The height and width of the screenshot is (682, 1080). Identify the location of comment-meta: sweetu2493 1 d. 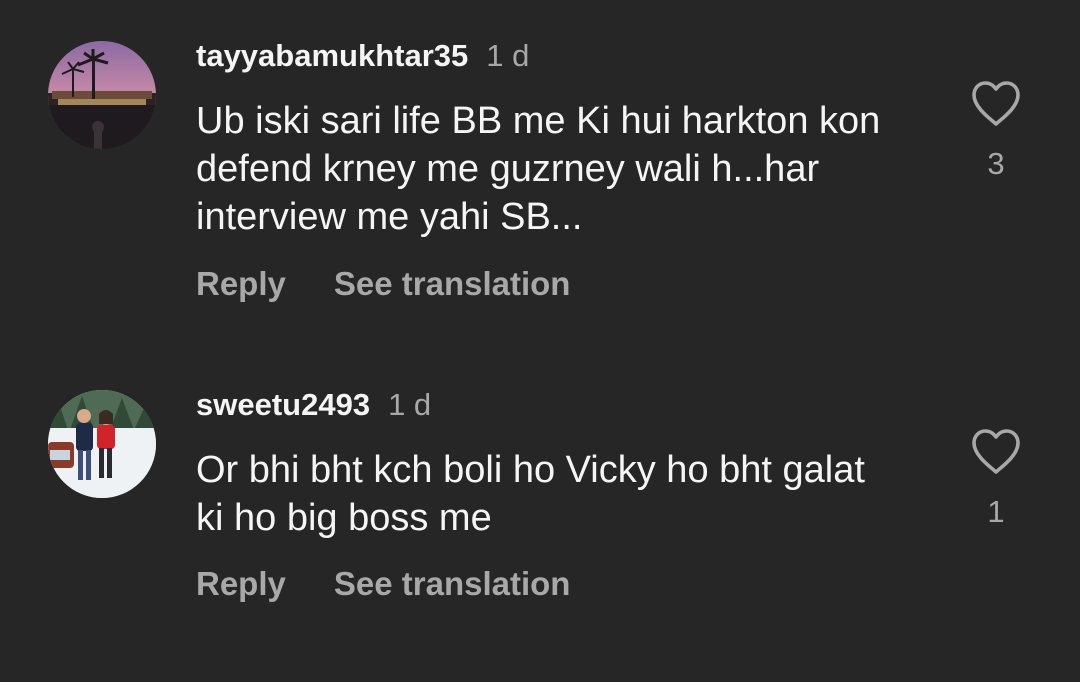
(313, 405).